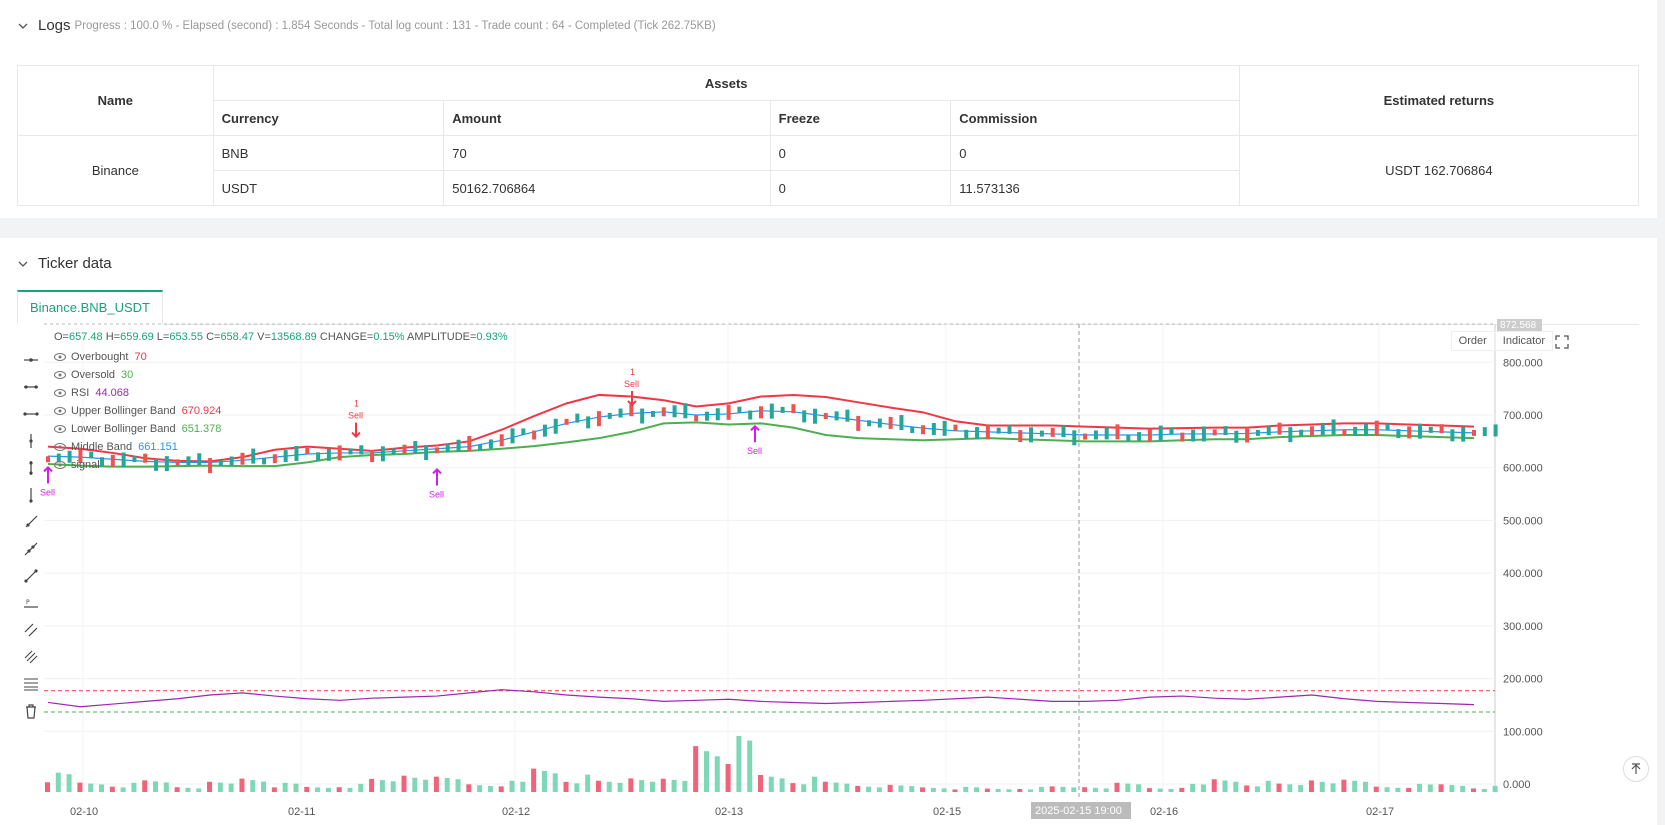 The image size is (1665, 825). What do you see at coordinates (1636, 769) in the screenshot?
I see `scroll-to-latest-button` at bounding box center [1636, 769].